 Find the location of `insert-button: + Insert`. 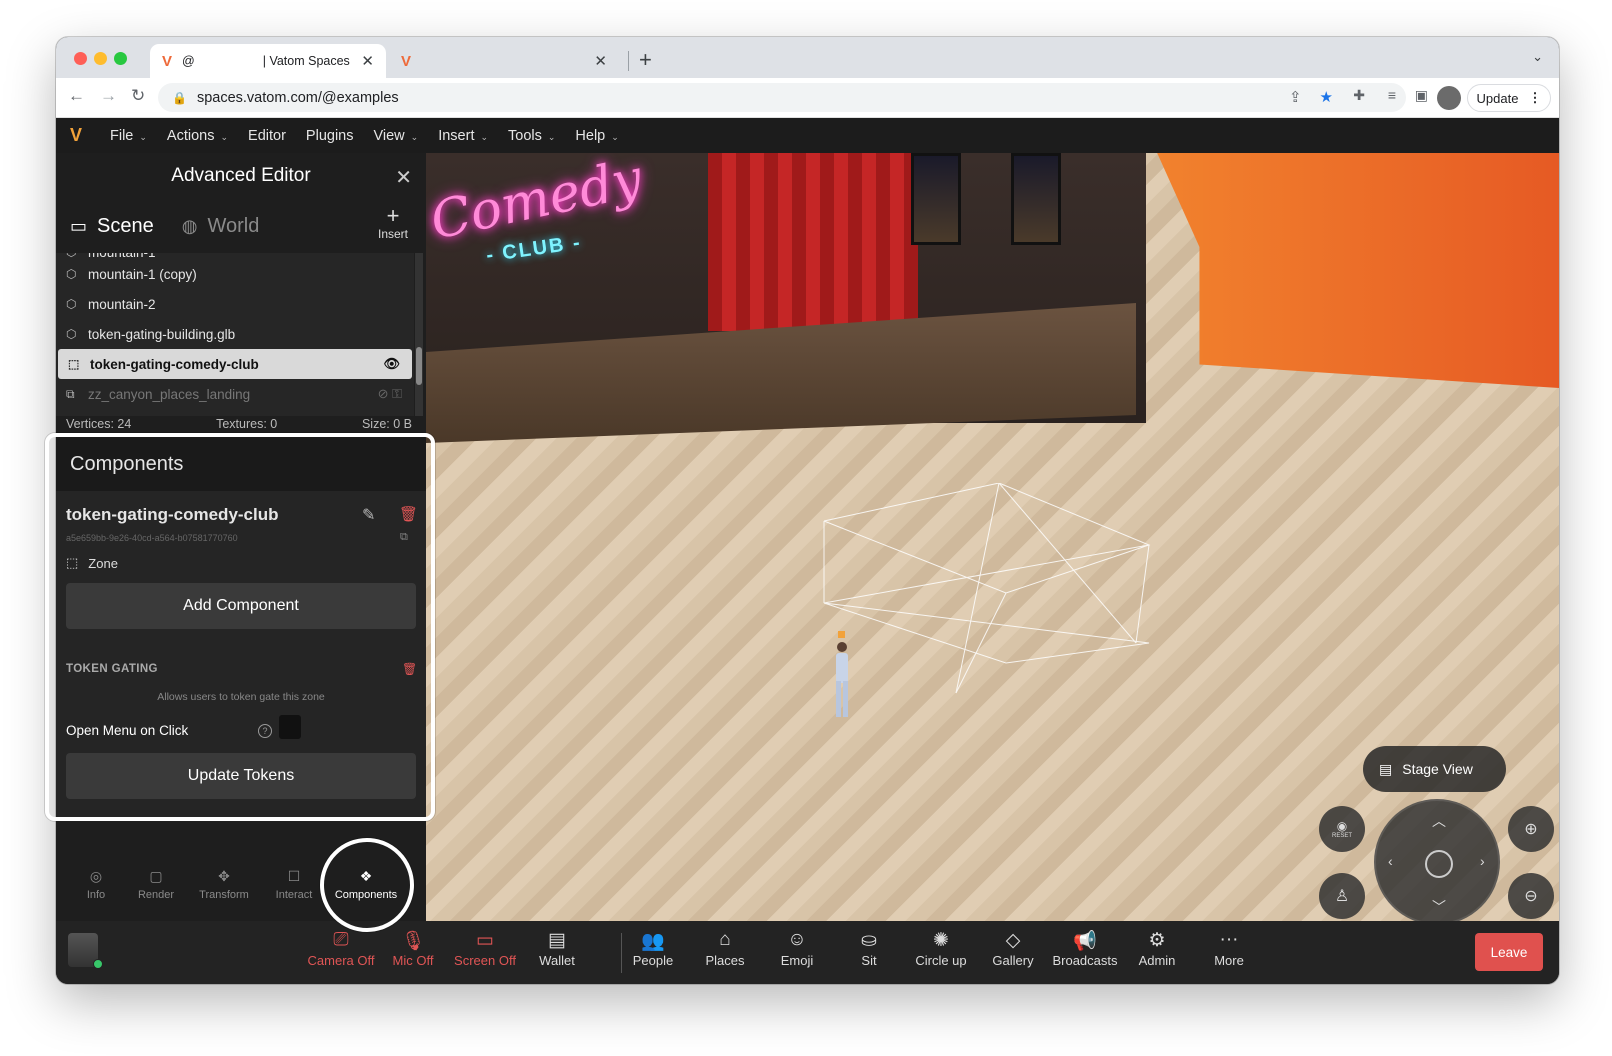

insert-button: + Insert is located at coordinates (393, 222).